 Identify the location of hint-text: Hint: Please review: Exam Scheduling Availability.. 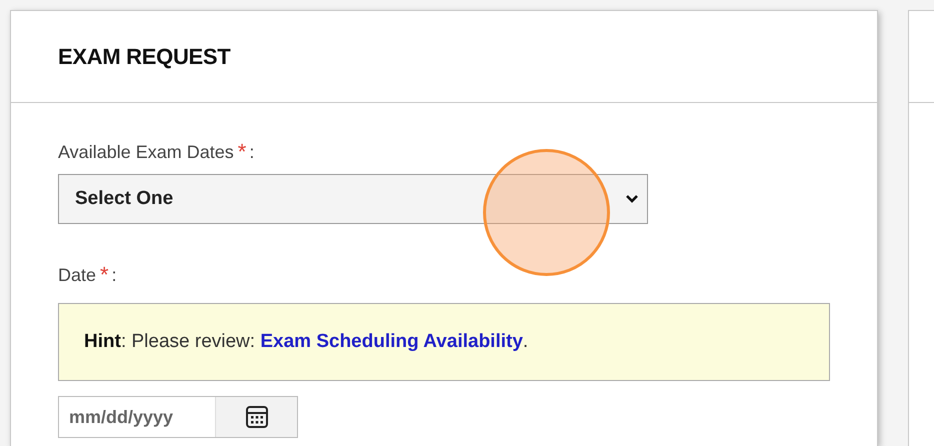
(306, 342).